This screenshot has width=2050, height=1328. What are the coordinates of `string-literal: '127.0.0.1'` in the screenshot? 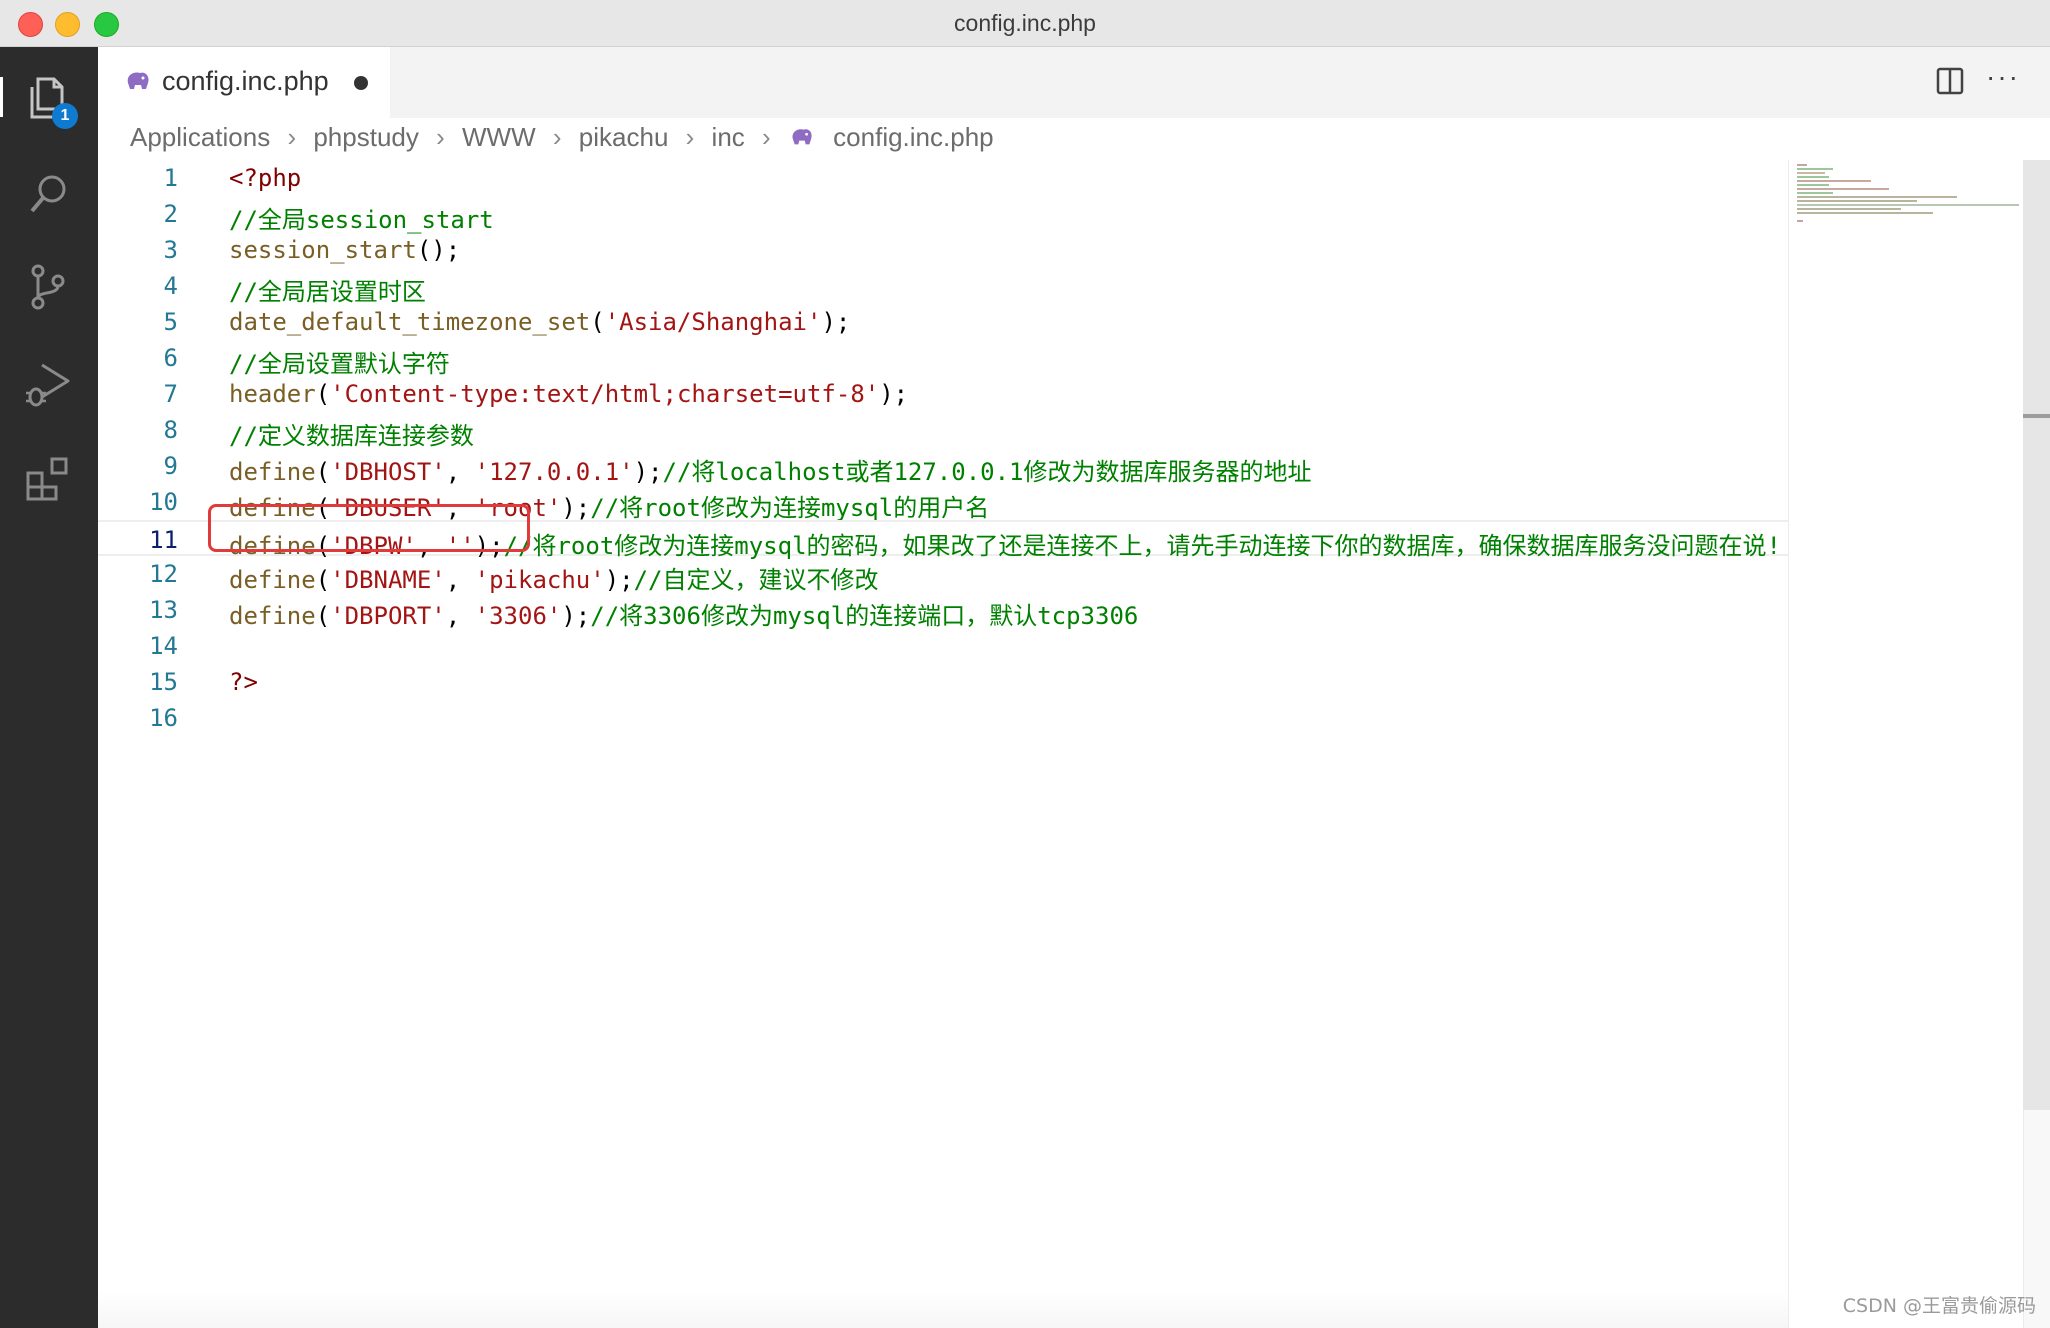 It's located at (554, 472).